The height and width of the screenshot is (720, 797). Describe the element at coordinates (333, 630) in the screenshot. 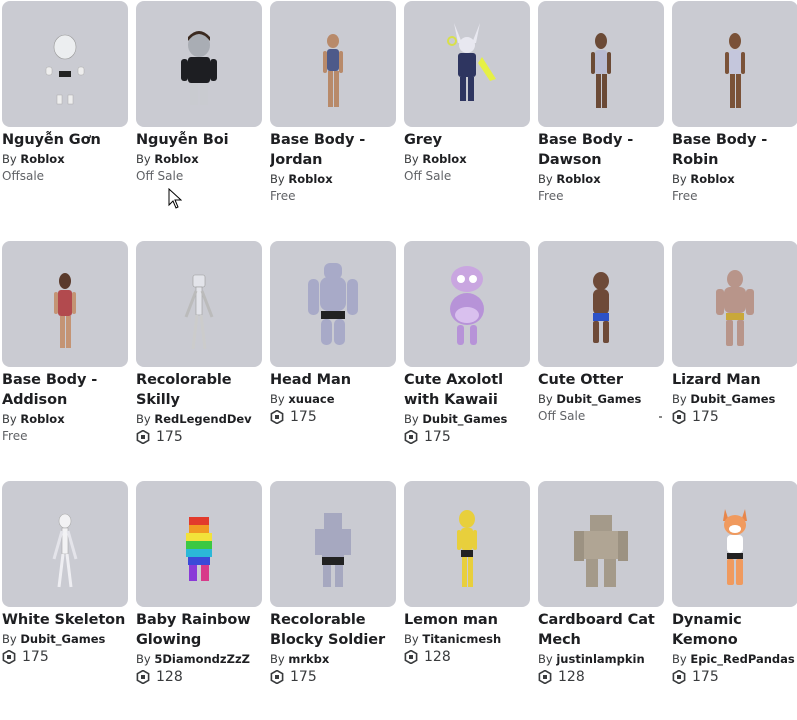

I see `item-name: Recolorable Blocky Soldier` at that location.